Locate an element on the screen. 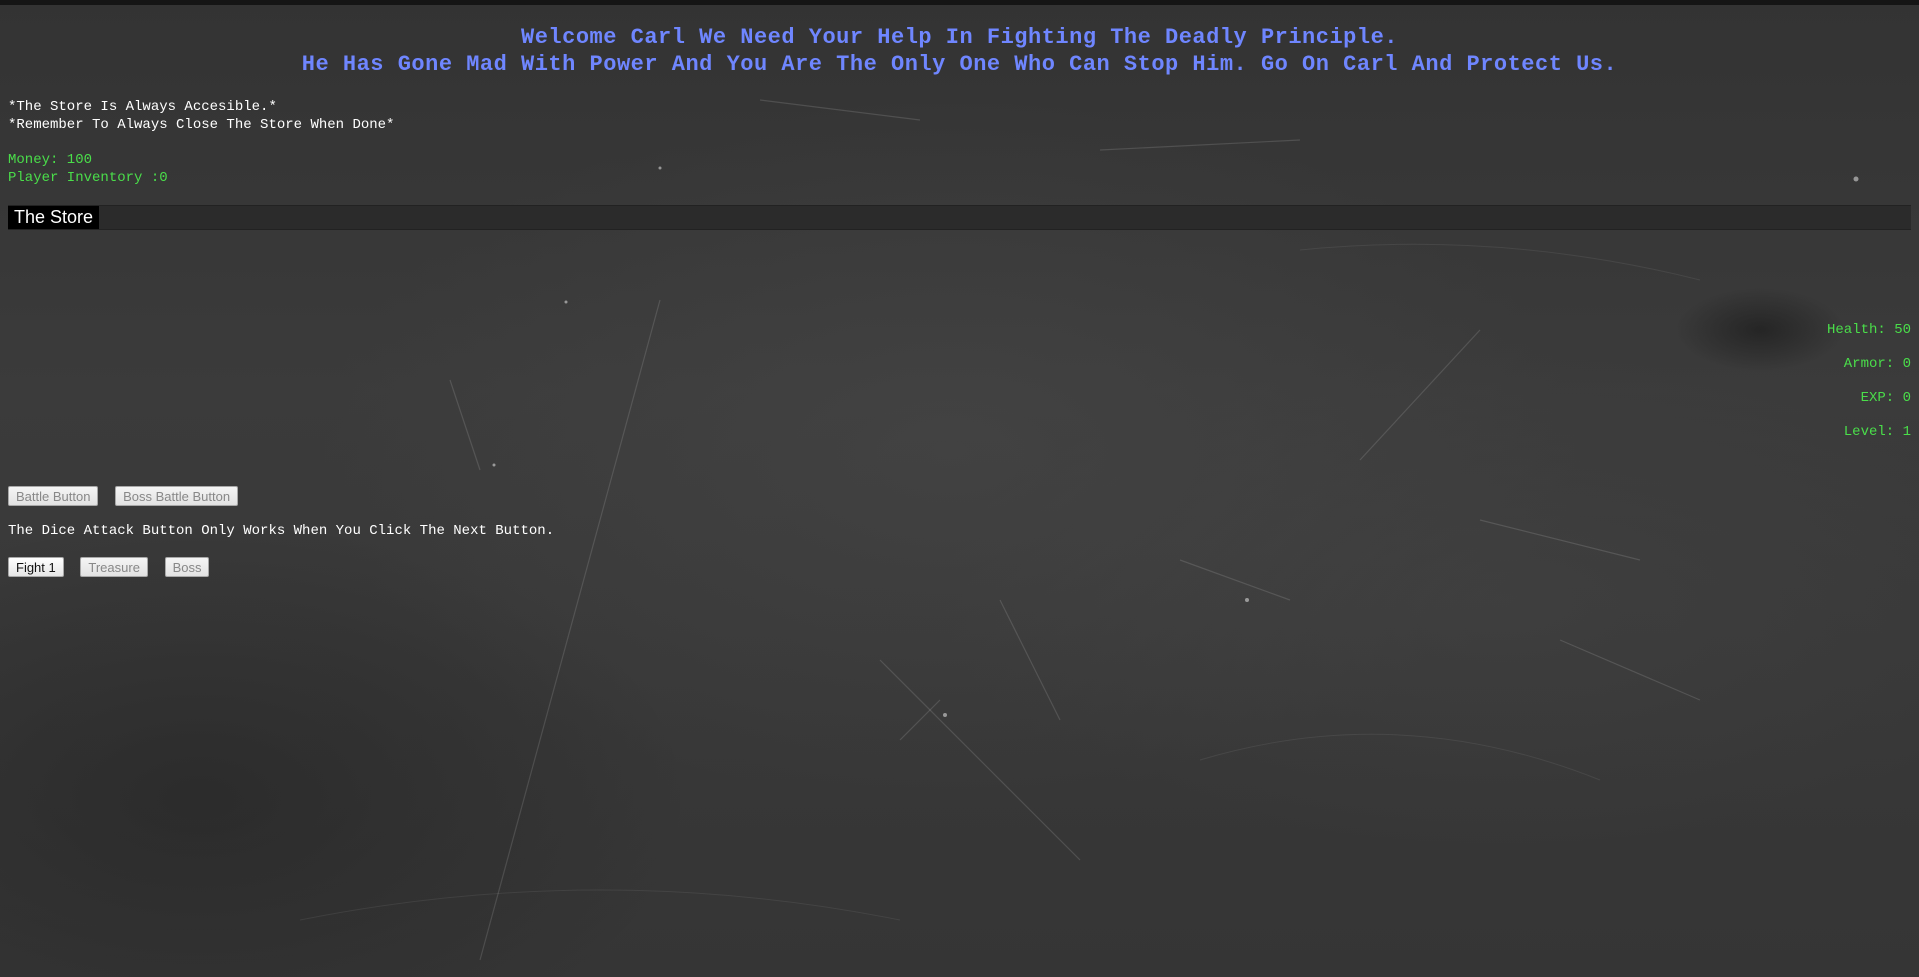  store-toggle-button: The Store is located at coordinates (54, 217).